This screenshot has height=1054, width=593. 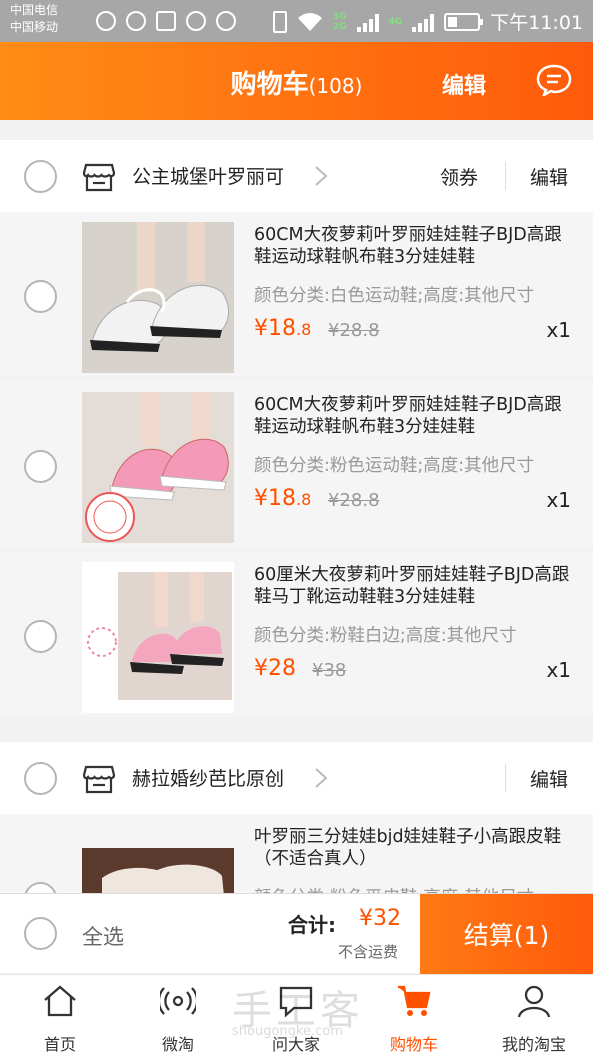 I want to click on tab-weitao: 微淘, so click(x=178, y=1014).